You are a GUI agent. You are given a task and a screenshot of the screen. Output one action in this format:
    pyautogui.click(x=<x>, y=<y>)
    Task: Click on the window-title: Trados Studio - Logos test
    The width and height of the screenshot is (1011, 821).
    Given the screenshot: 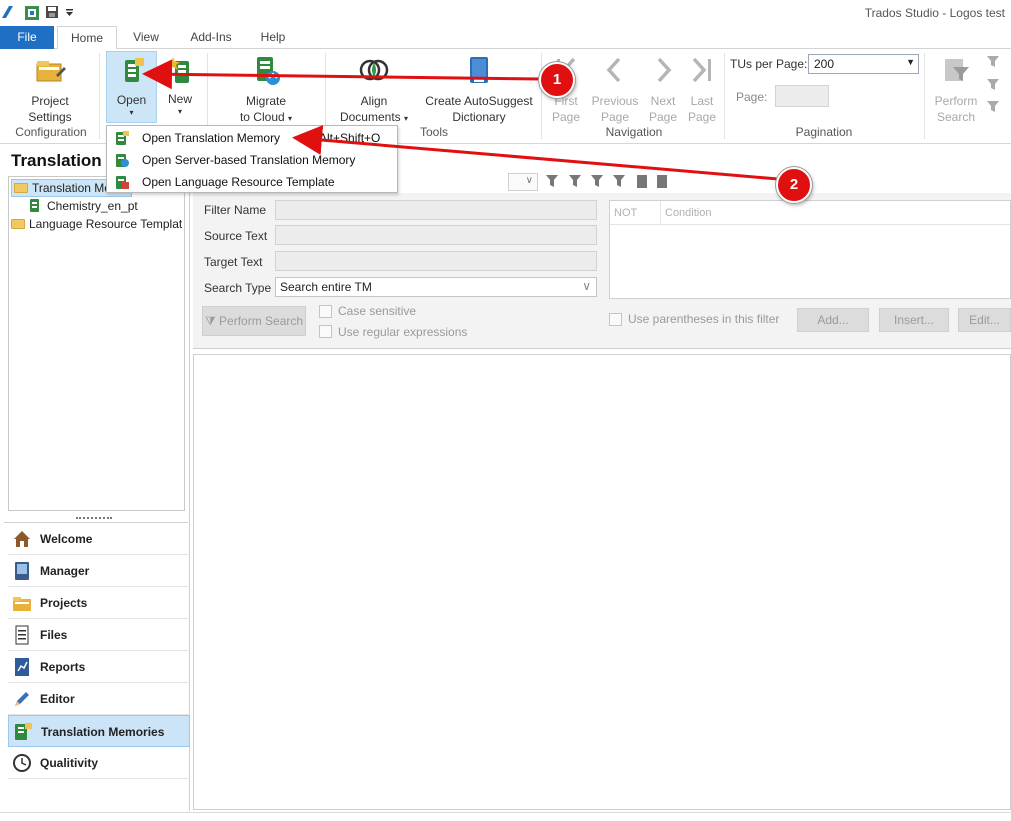 What is the action you would take?
    pyautogui.click(x=934, y=13)
    